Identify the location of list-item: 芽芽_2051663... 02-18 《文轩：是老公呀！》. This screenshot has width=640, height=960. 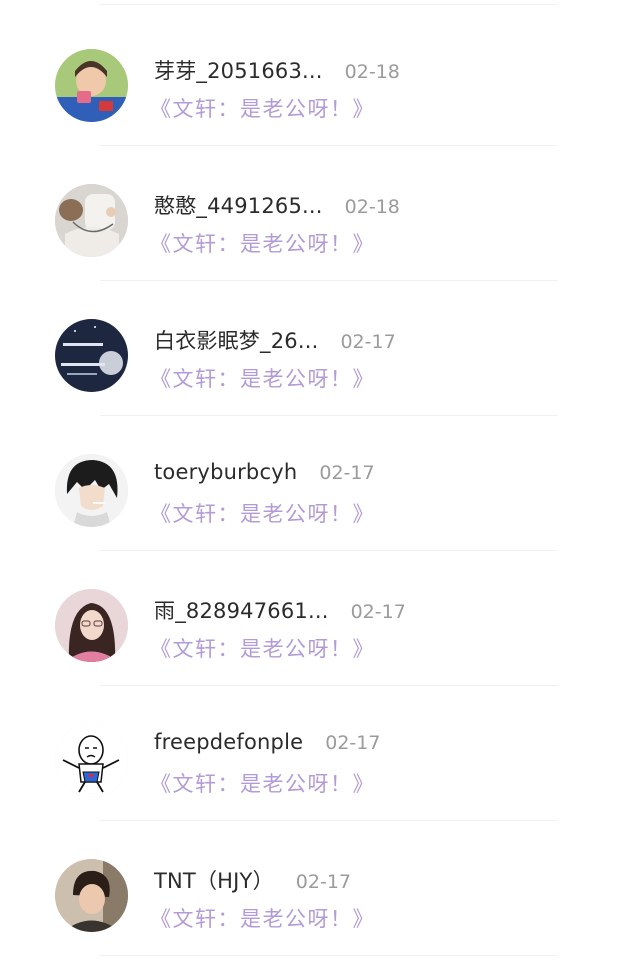
(320, 82).